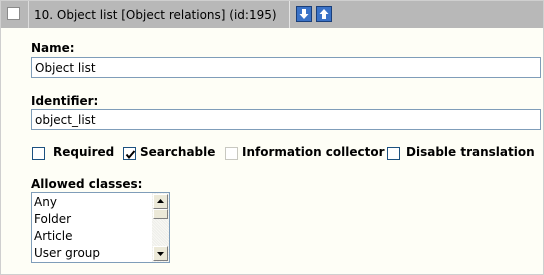  Describe the element at coordinates (178, 152) in the screenshot. I see `searchable-label: Searchable` at that location.